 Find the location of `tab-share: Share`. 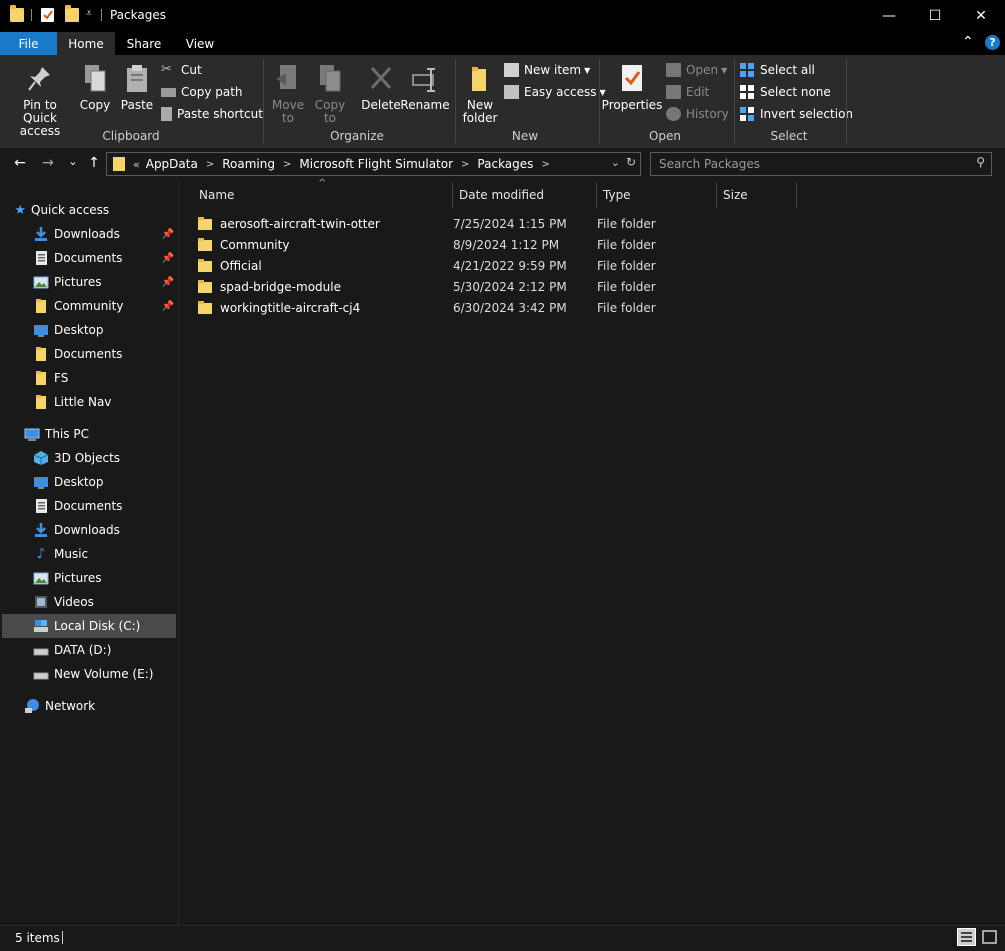

tab-share: Share is located at coordinates (144, 43).